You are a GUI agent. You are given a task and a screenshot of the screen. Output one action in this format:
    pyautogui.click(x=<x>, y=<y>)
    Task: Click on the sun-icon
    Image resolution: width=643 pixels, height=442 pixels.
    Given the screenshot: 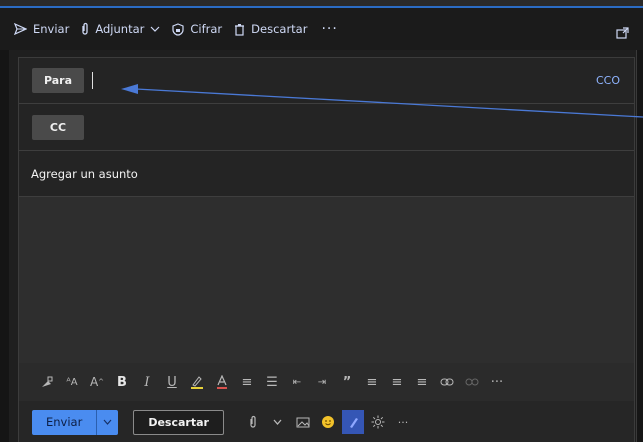 What is the action you would take?
    pyautogui.click(x=378, y=422)
    